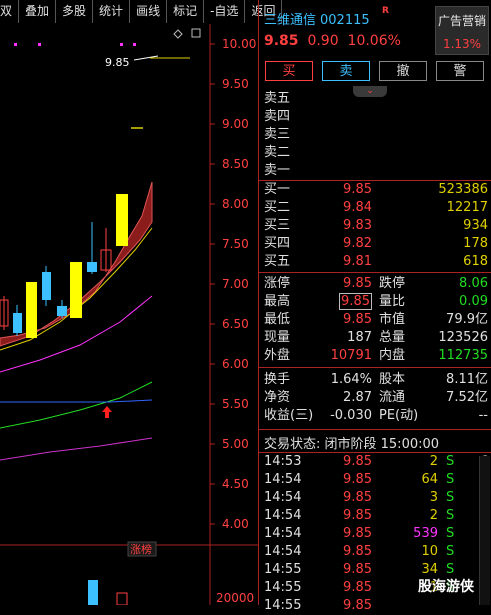  Describe the element at coordinates (277, 189) in the screenshot. I see `bid-label: 买一` at that location.